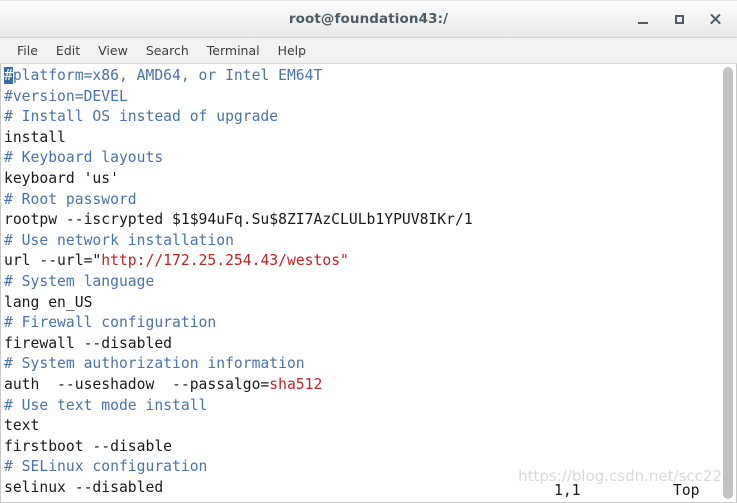 The width and height of the screenshot is (737, 503). What do you see at coordinates (106, 467) in the screenshot?
I see `terminal-text: # SELinux configuration` at bounding box center [106, 467].